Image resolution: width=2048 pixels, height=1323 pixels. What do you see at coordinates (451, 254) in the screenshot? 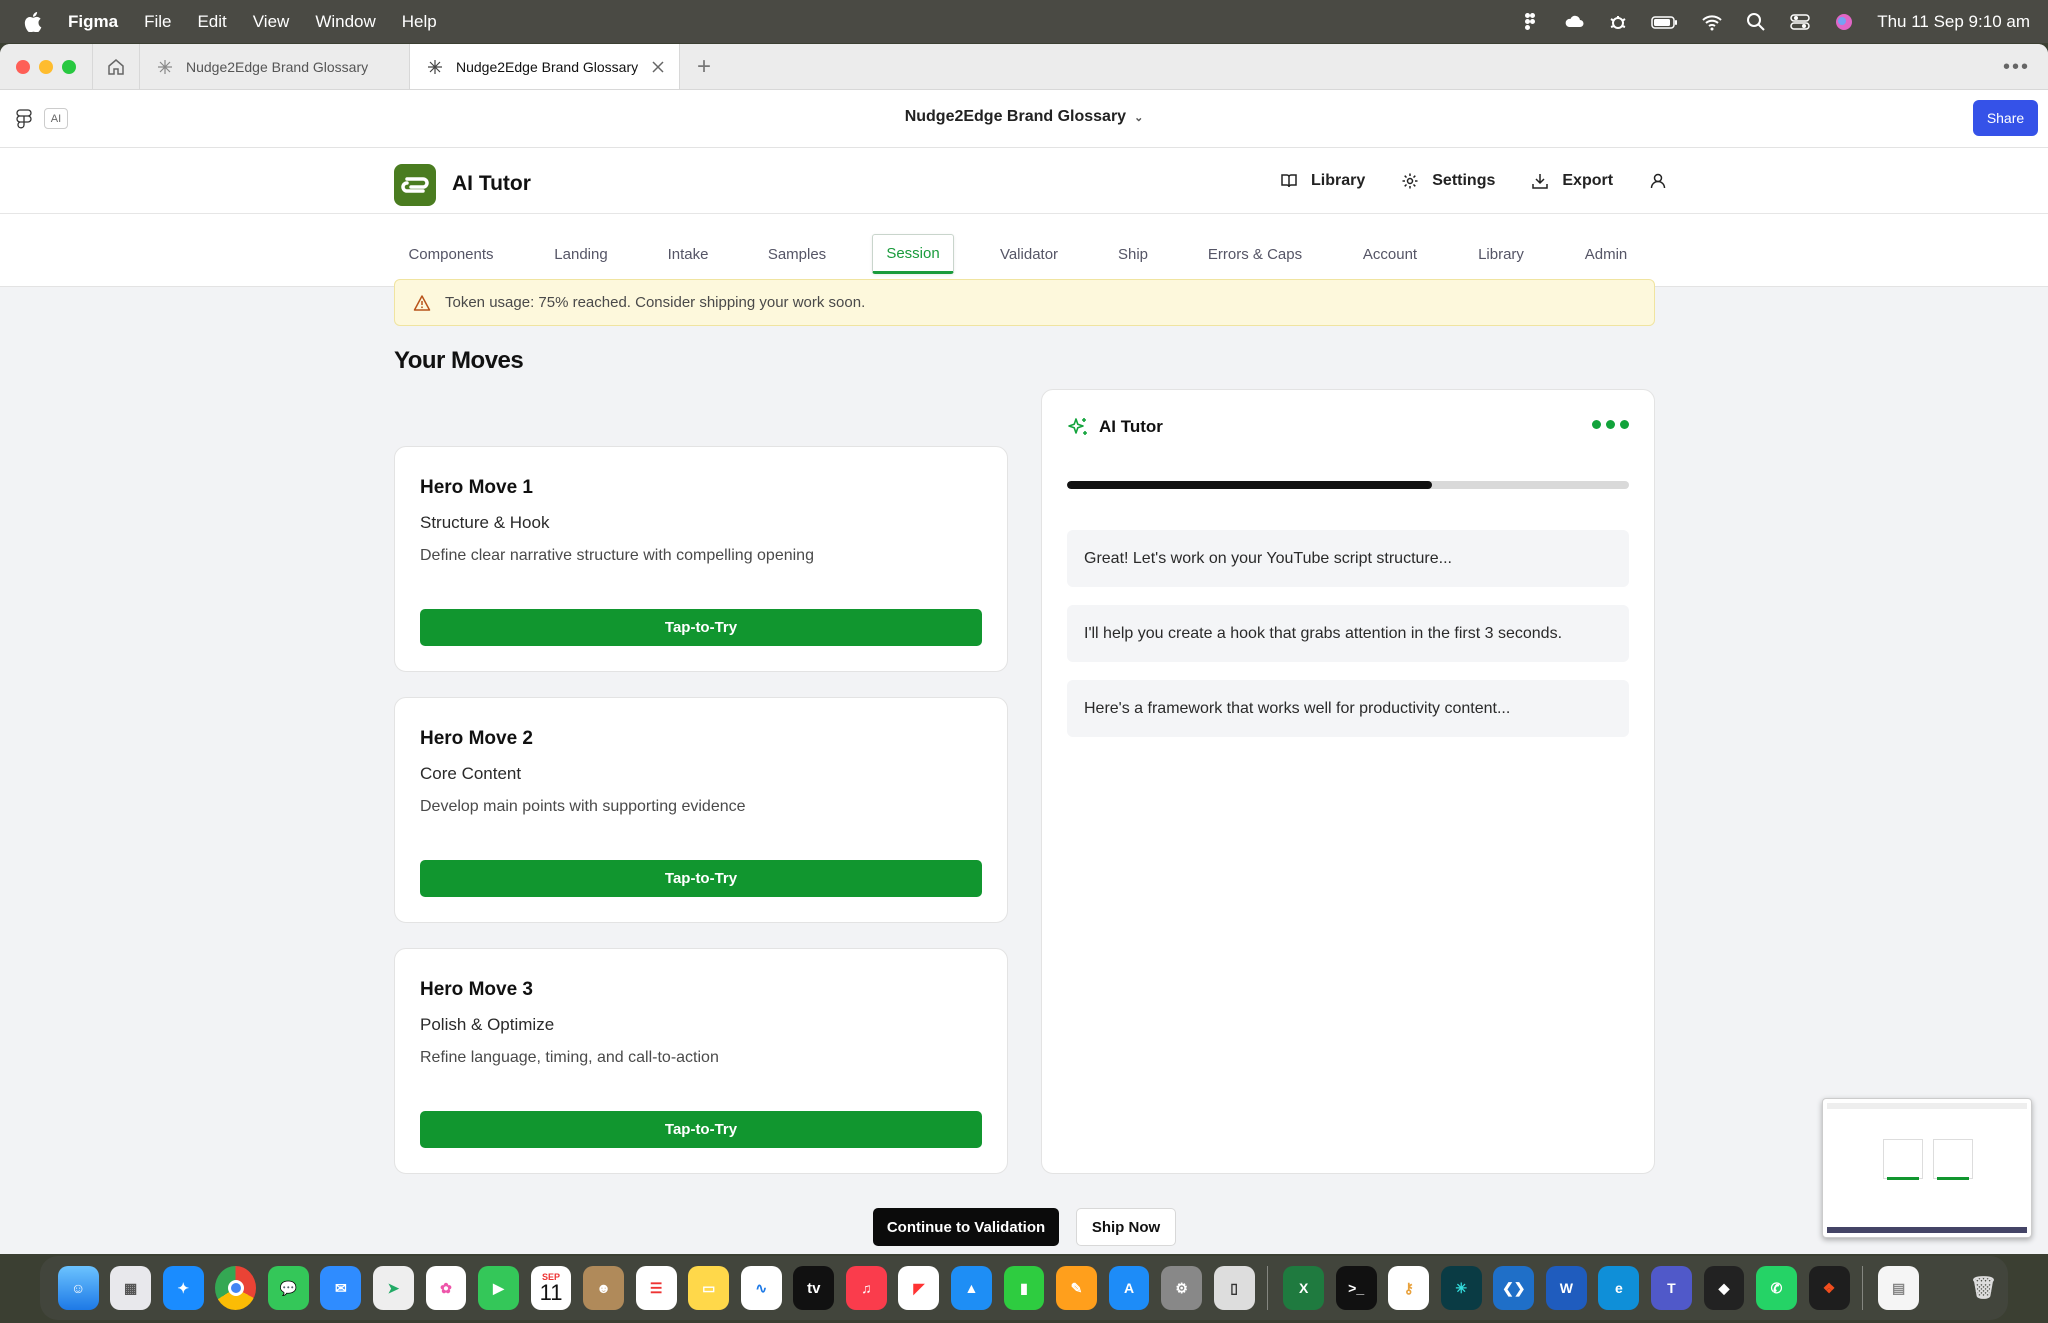
I see `tab-components: Components` at bounding box center [451, 254].